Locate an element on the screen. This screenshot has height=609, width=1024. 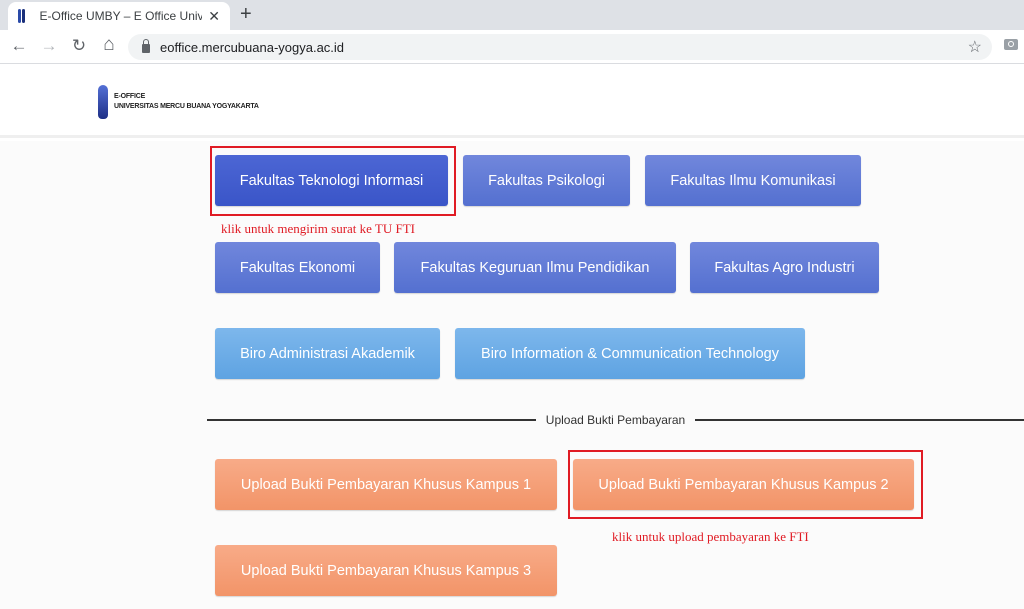
logo-mark-icon is located at coordinates (103, 102).